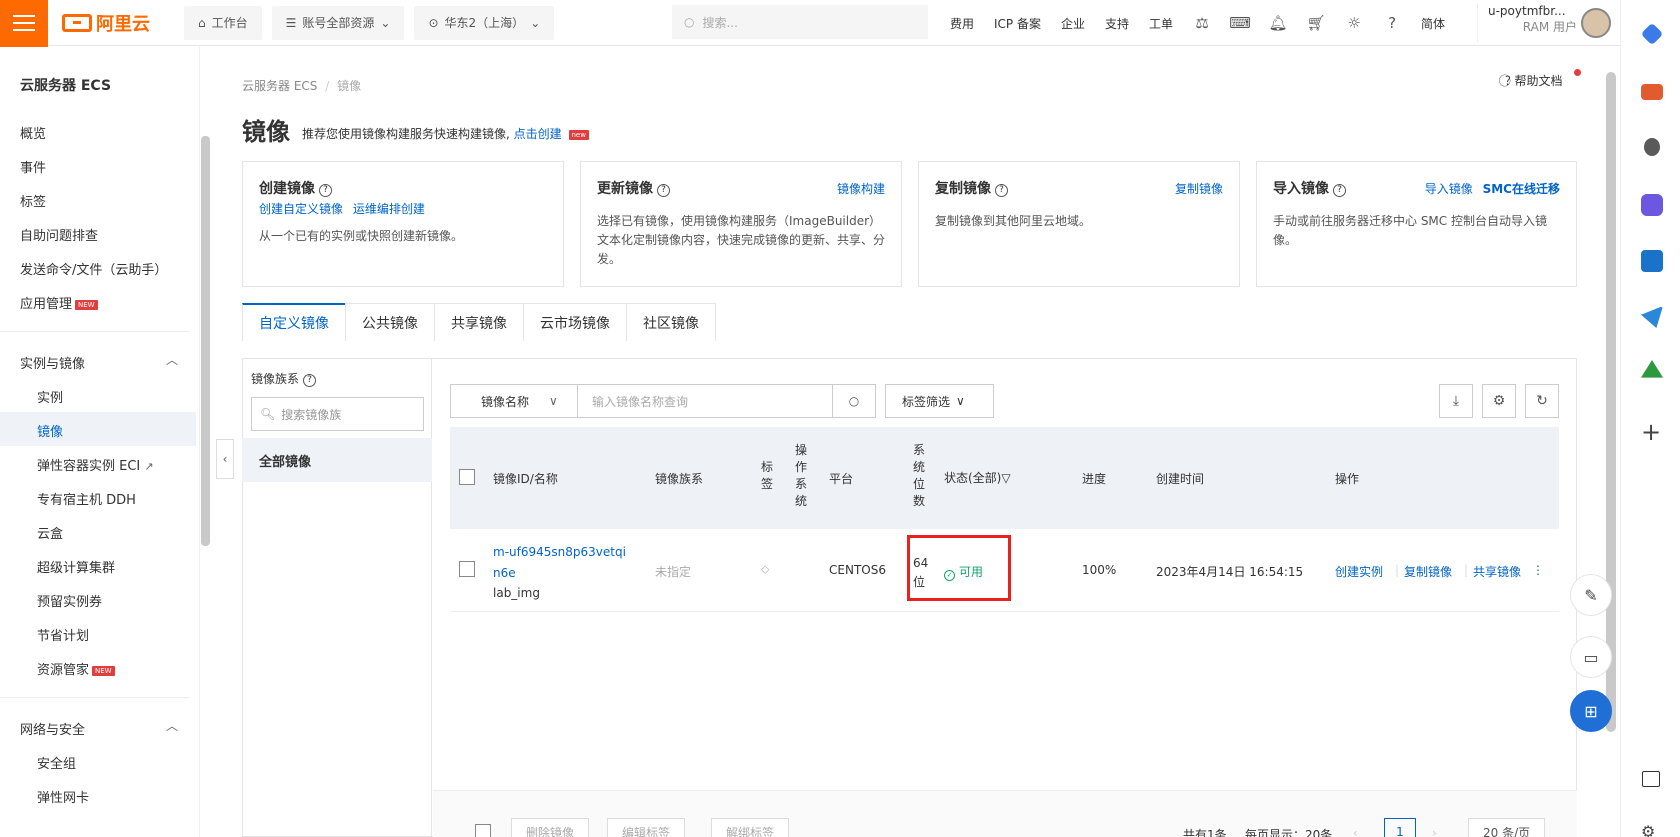 The height and width of the screenshot is (837, 1680). What do you see at coordinates (390, 322) in the screenshot?
I see `tab-public-images: 公共镜像` at bounding box center [390, 322].